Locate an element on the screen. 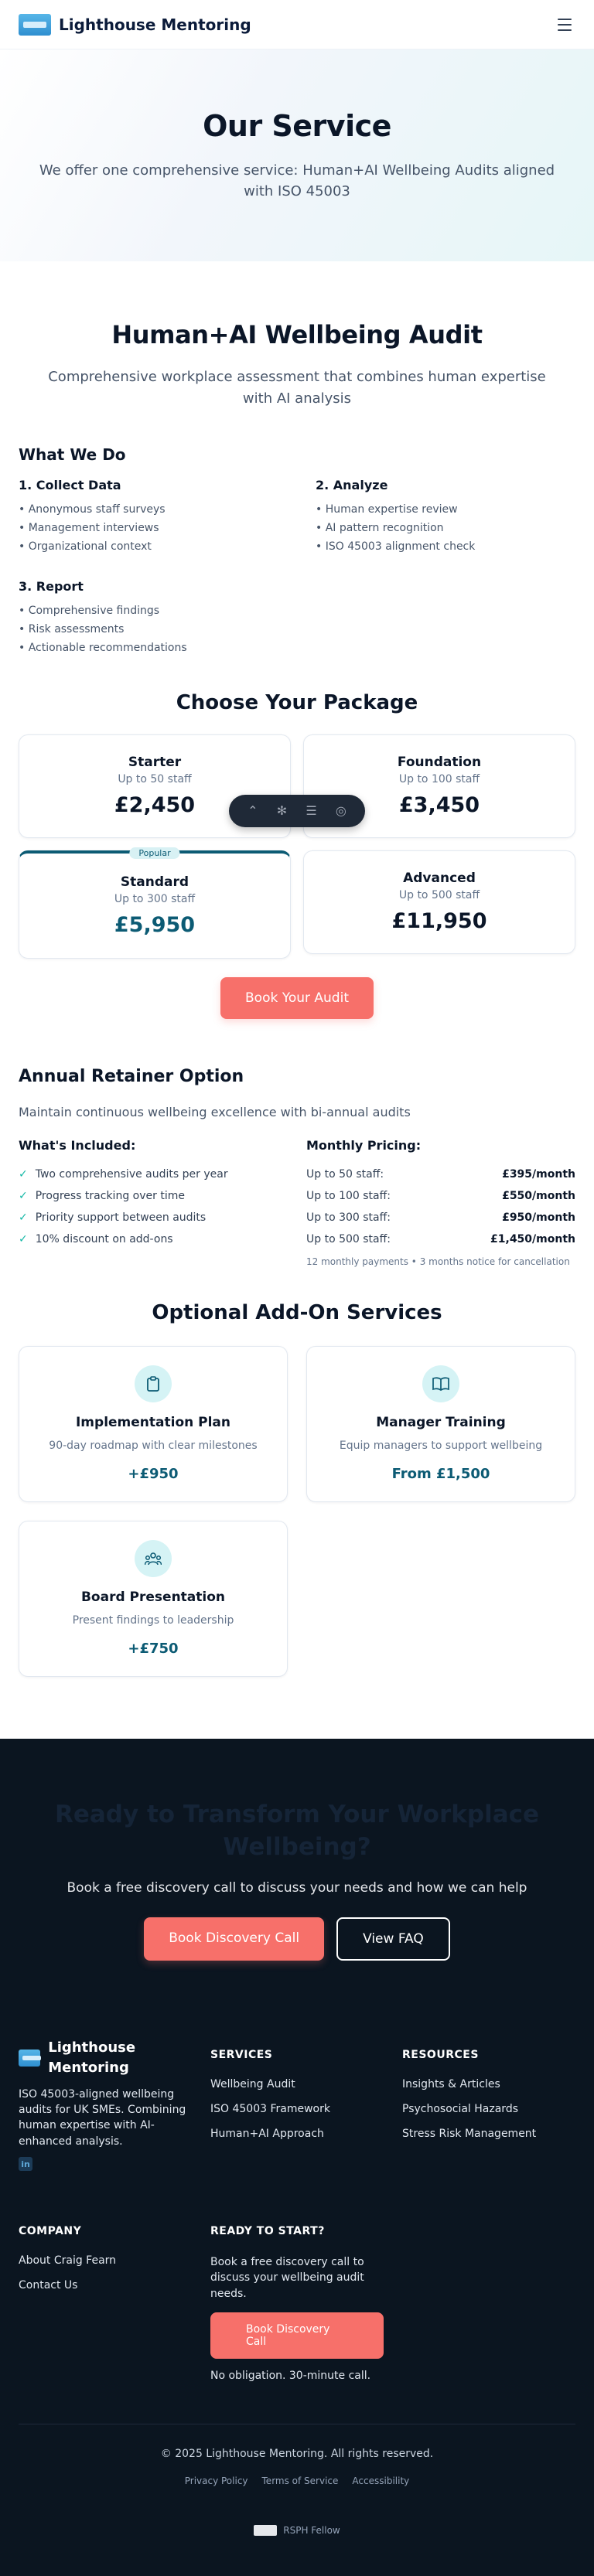 The image size is (594, 2576). terms-link: Terms of Service is located at coordinates (300, 2480).